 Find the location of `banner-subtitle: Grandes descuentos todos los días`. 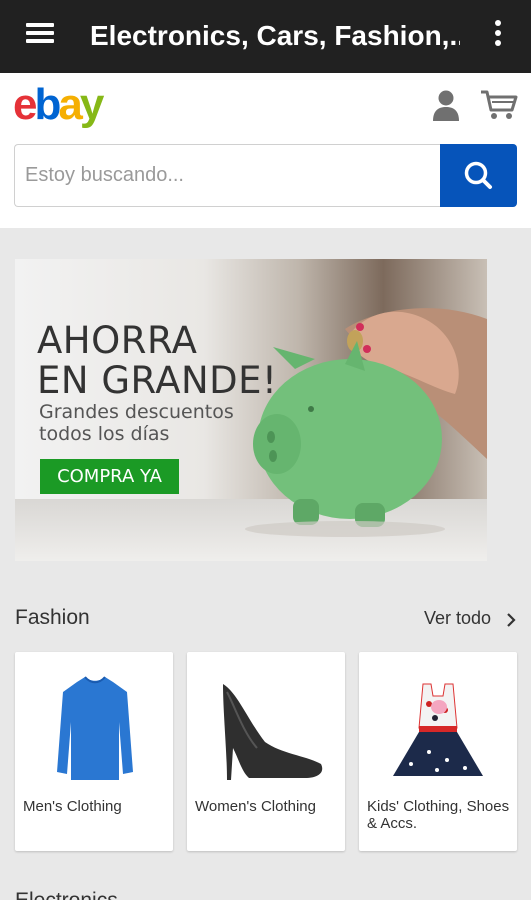

banner-subtitle: Grandes descuentos todos los días is located at coordinates (136, 423).